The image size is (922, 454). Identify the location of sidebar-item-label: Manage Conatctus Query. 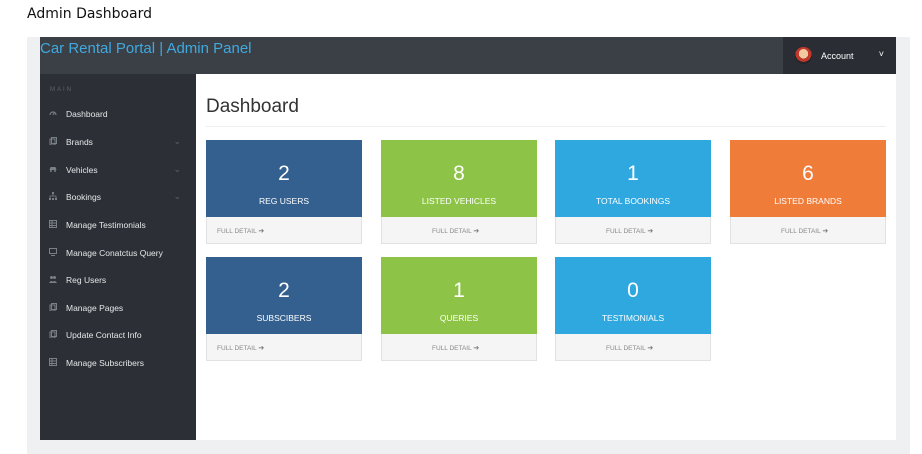
(114, 253).